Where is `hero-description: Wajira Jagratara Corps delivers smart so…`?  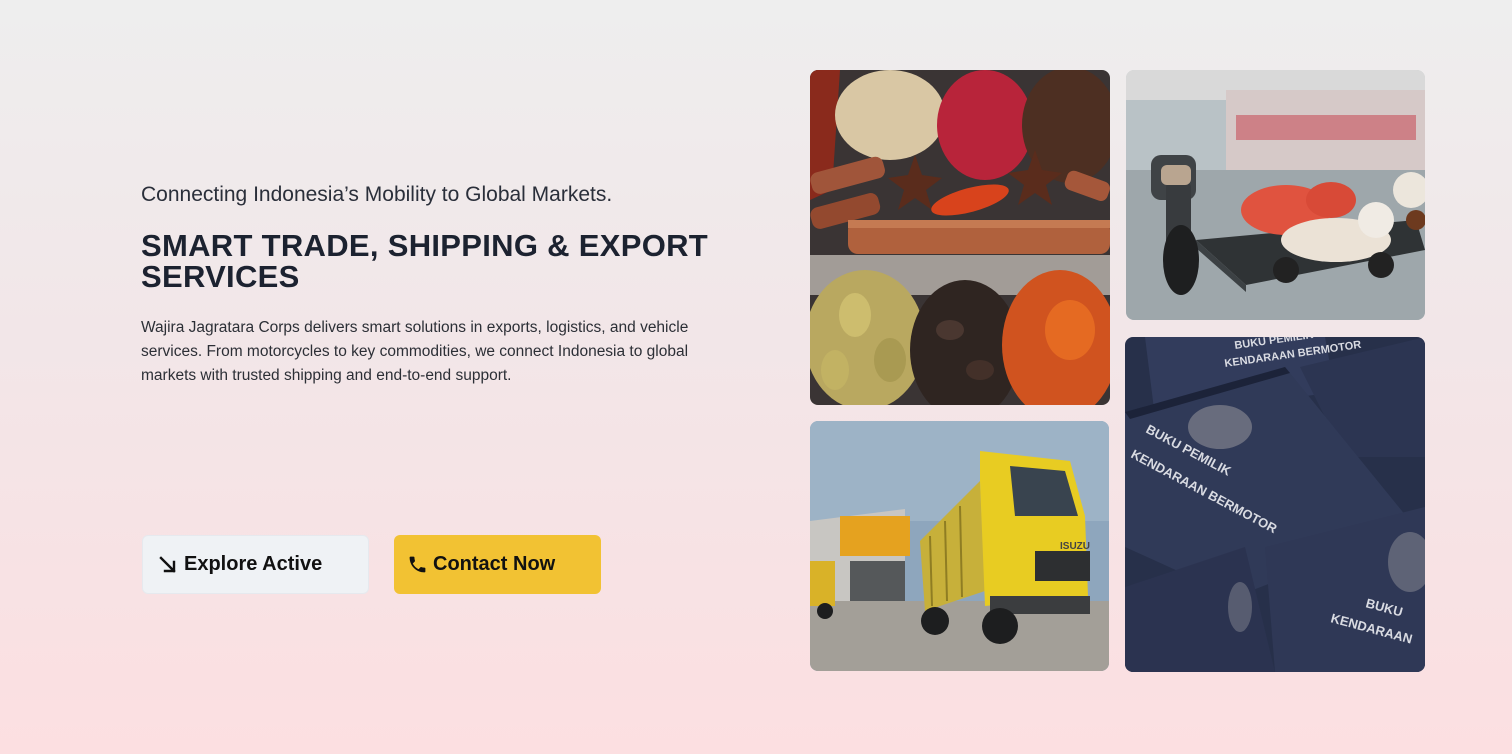 hero-description: Wajira Jagratara Corps delivers smart so… is located at coordinates (415, 351).